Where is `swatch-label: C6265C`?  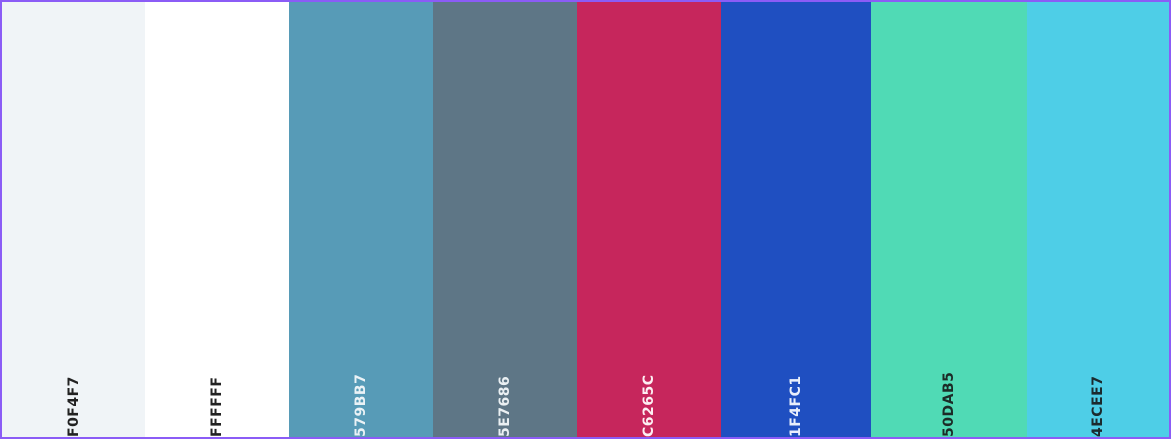 swatch-label: C6265C is located at coordinates (649, 405).